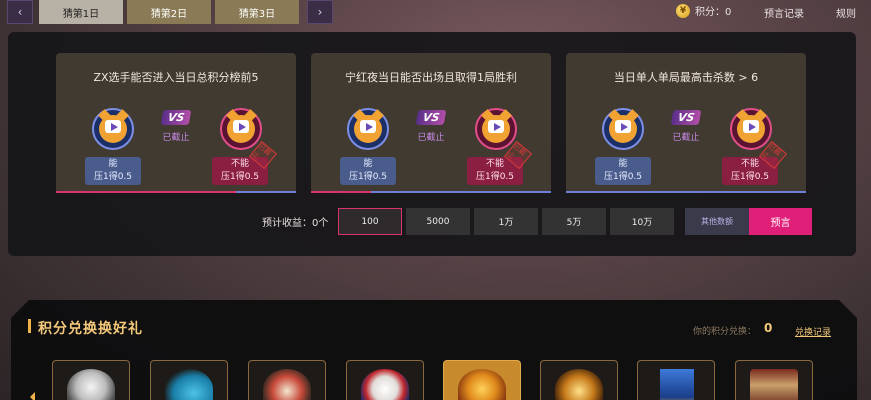 Image resolution: width=871 pixels, height=400 pixels. Describe the element at coordinates (29, 326) in the screenshot. I see `title-accent-bar` at that location.